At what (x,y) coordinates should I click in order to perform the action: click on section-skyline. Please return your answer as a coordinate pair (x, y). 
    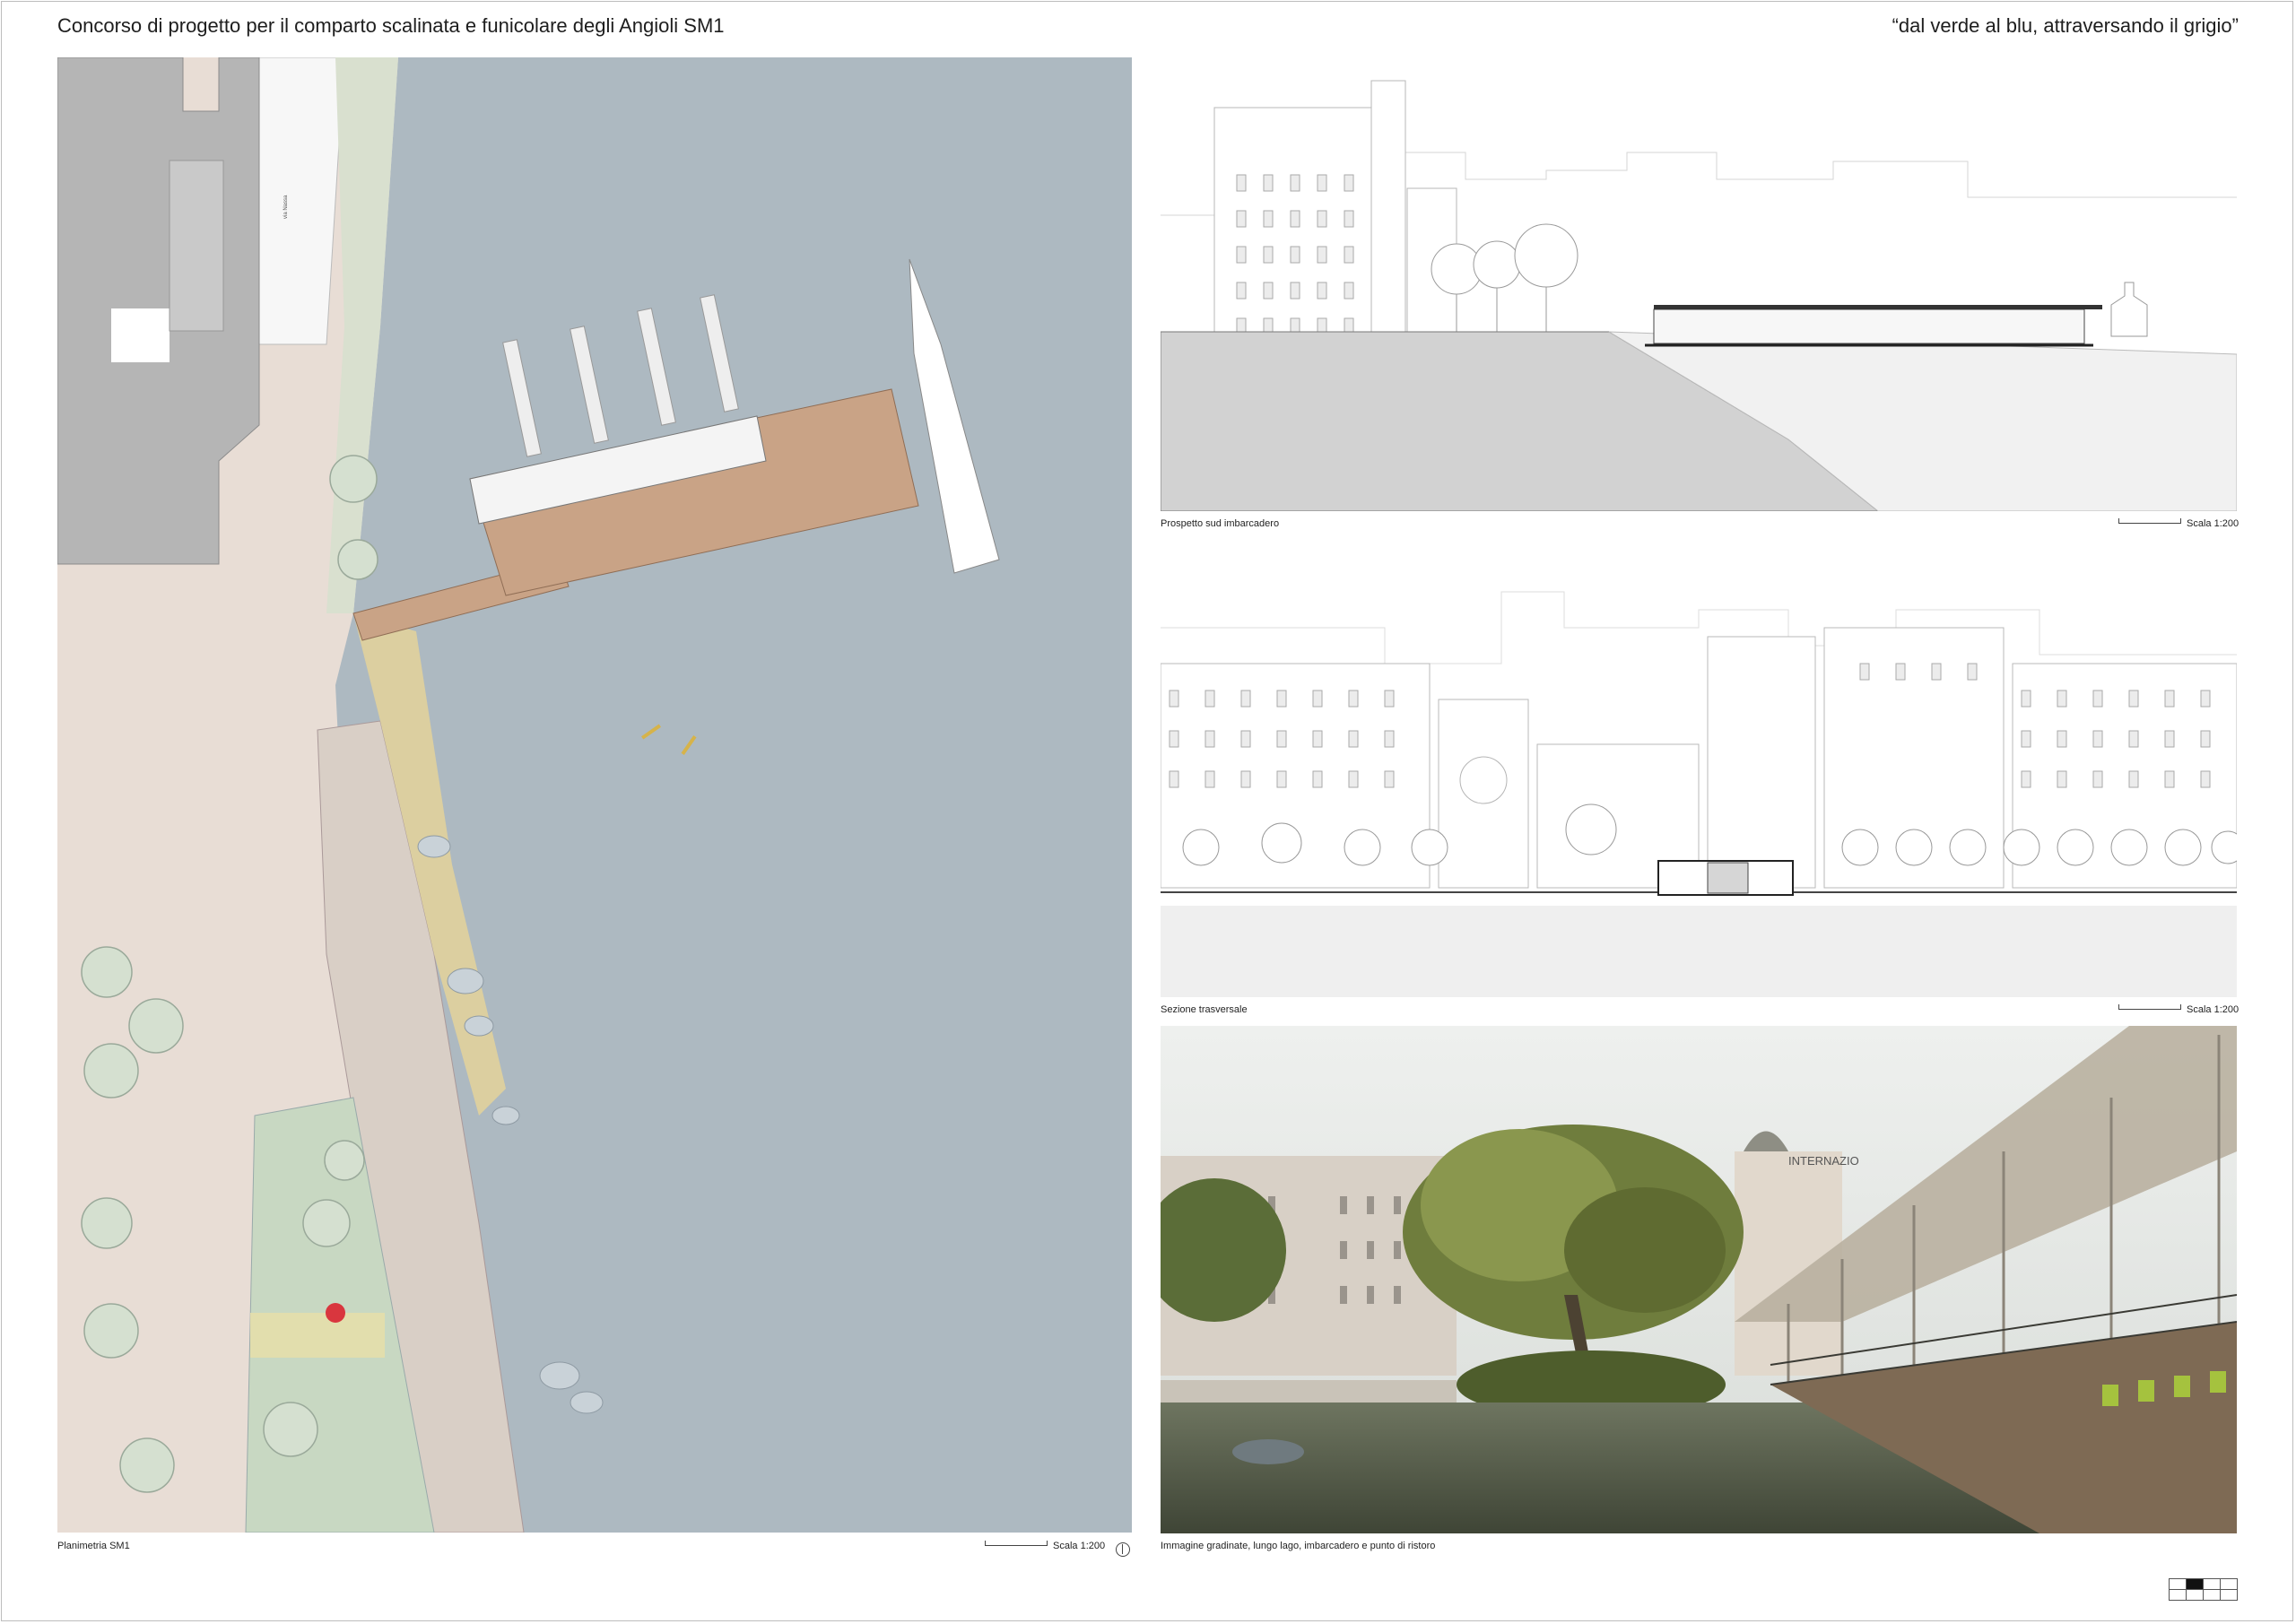
    Looking at the image, I should click on (1699, 627).